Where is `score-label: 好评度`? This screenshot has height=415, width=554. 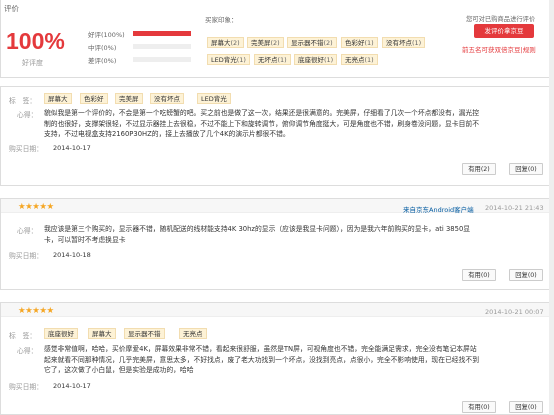 score-label: 好评度 is located at coordinates (32, 63).